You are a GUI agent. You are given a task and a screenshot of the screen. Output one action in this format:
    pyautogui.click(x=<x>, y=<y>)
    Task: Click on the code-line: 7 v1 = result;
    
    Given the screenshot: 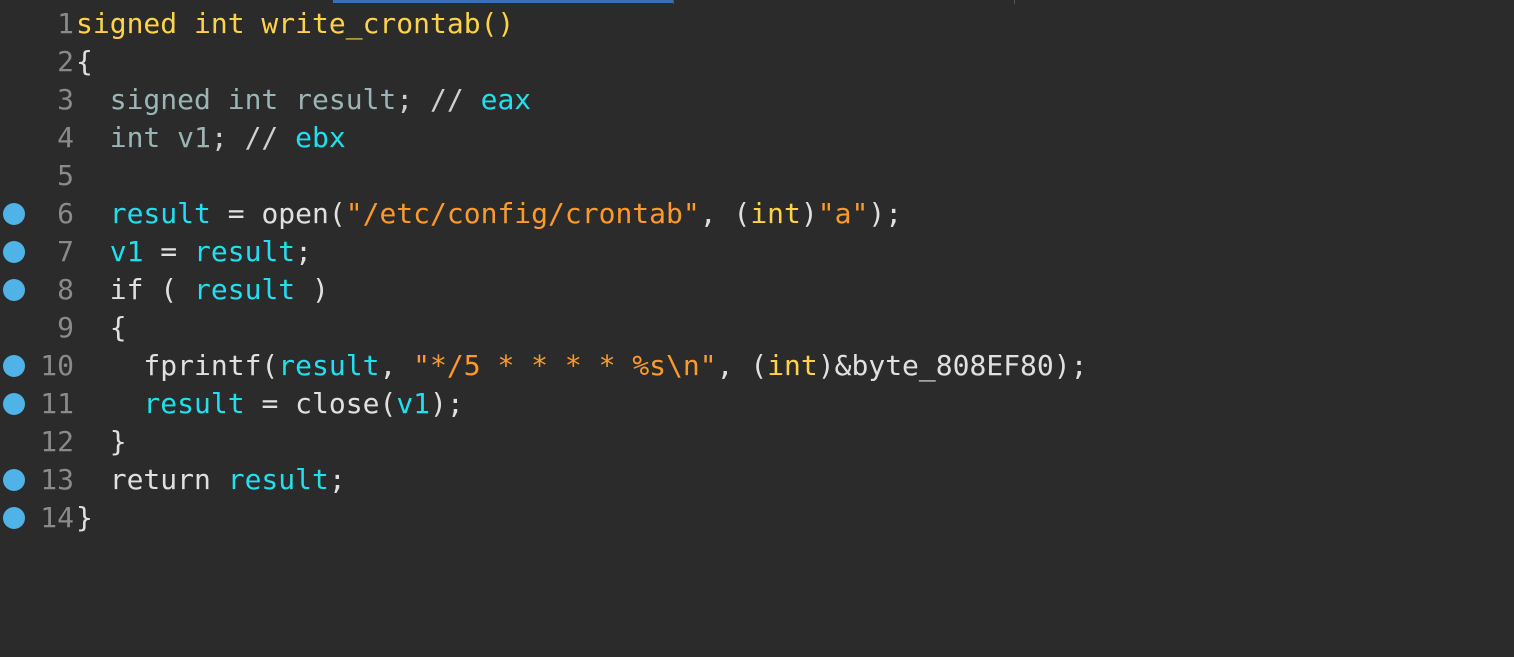 What is the action you would take?
    pyautogui.click(x=757, y=252)
    